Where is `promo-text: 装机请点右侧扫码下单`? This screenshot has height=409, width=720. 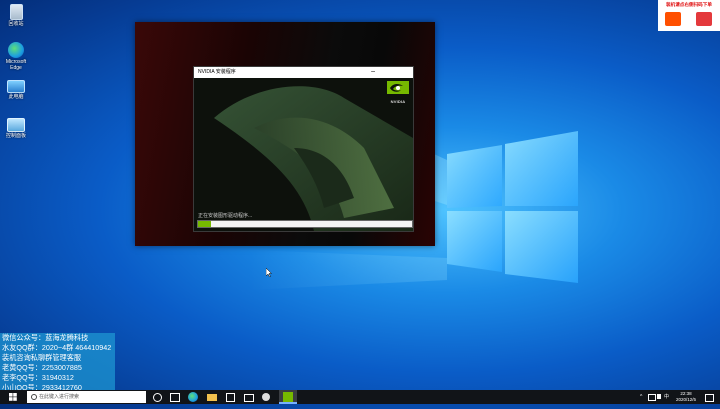 promo-text: 装机请点右侧扫码下单 is located at coordinates (689, 4).